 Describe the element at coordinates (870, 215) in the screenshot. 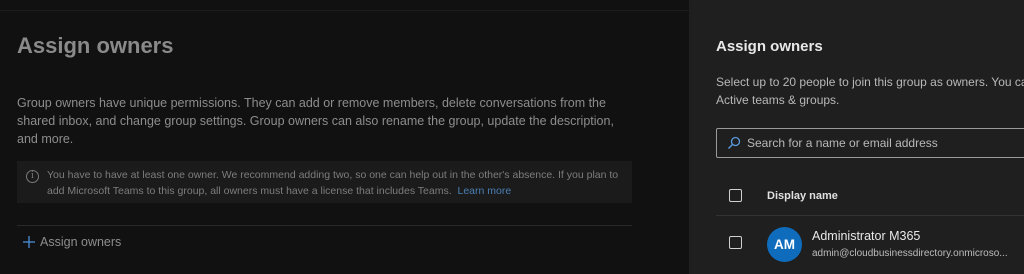

I see `header-separator` at that location.